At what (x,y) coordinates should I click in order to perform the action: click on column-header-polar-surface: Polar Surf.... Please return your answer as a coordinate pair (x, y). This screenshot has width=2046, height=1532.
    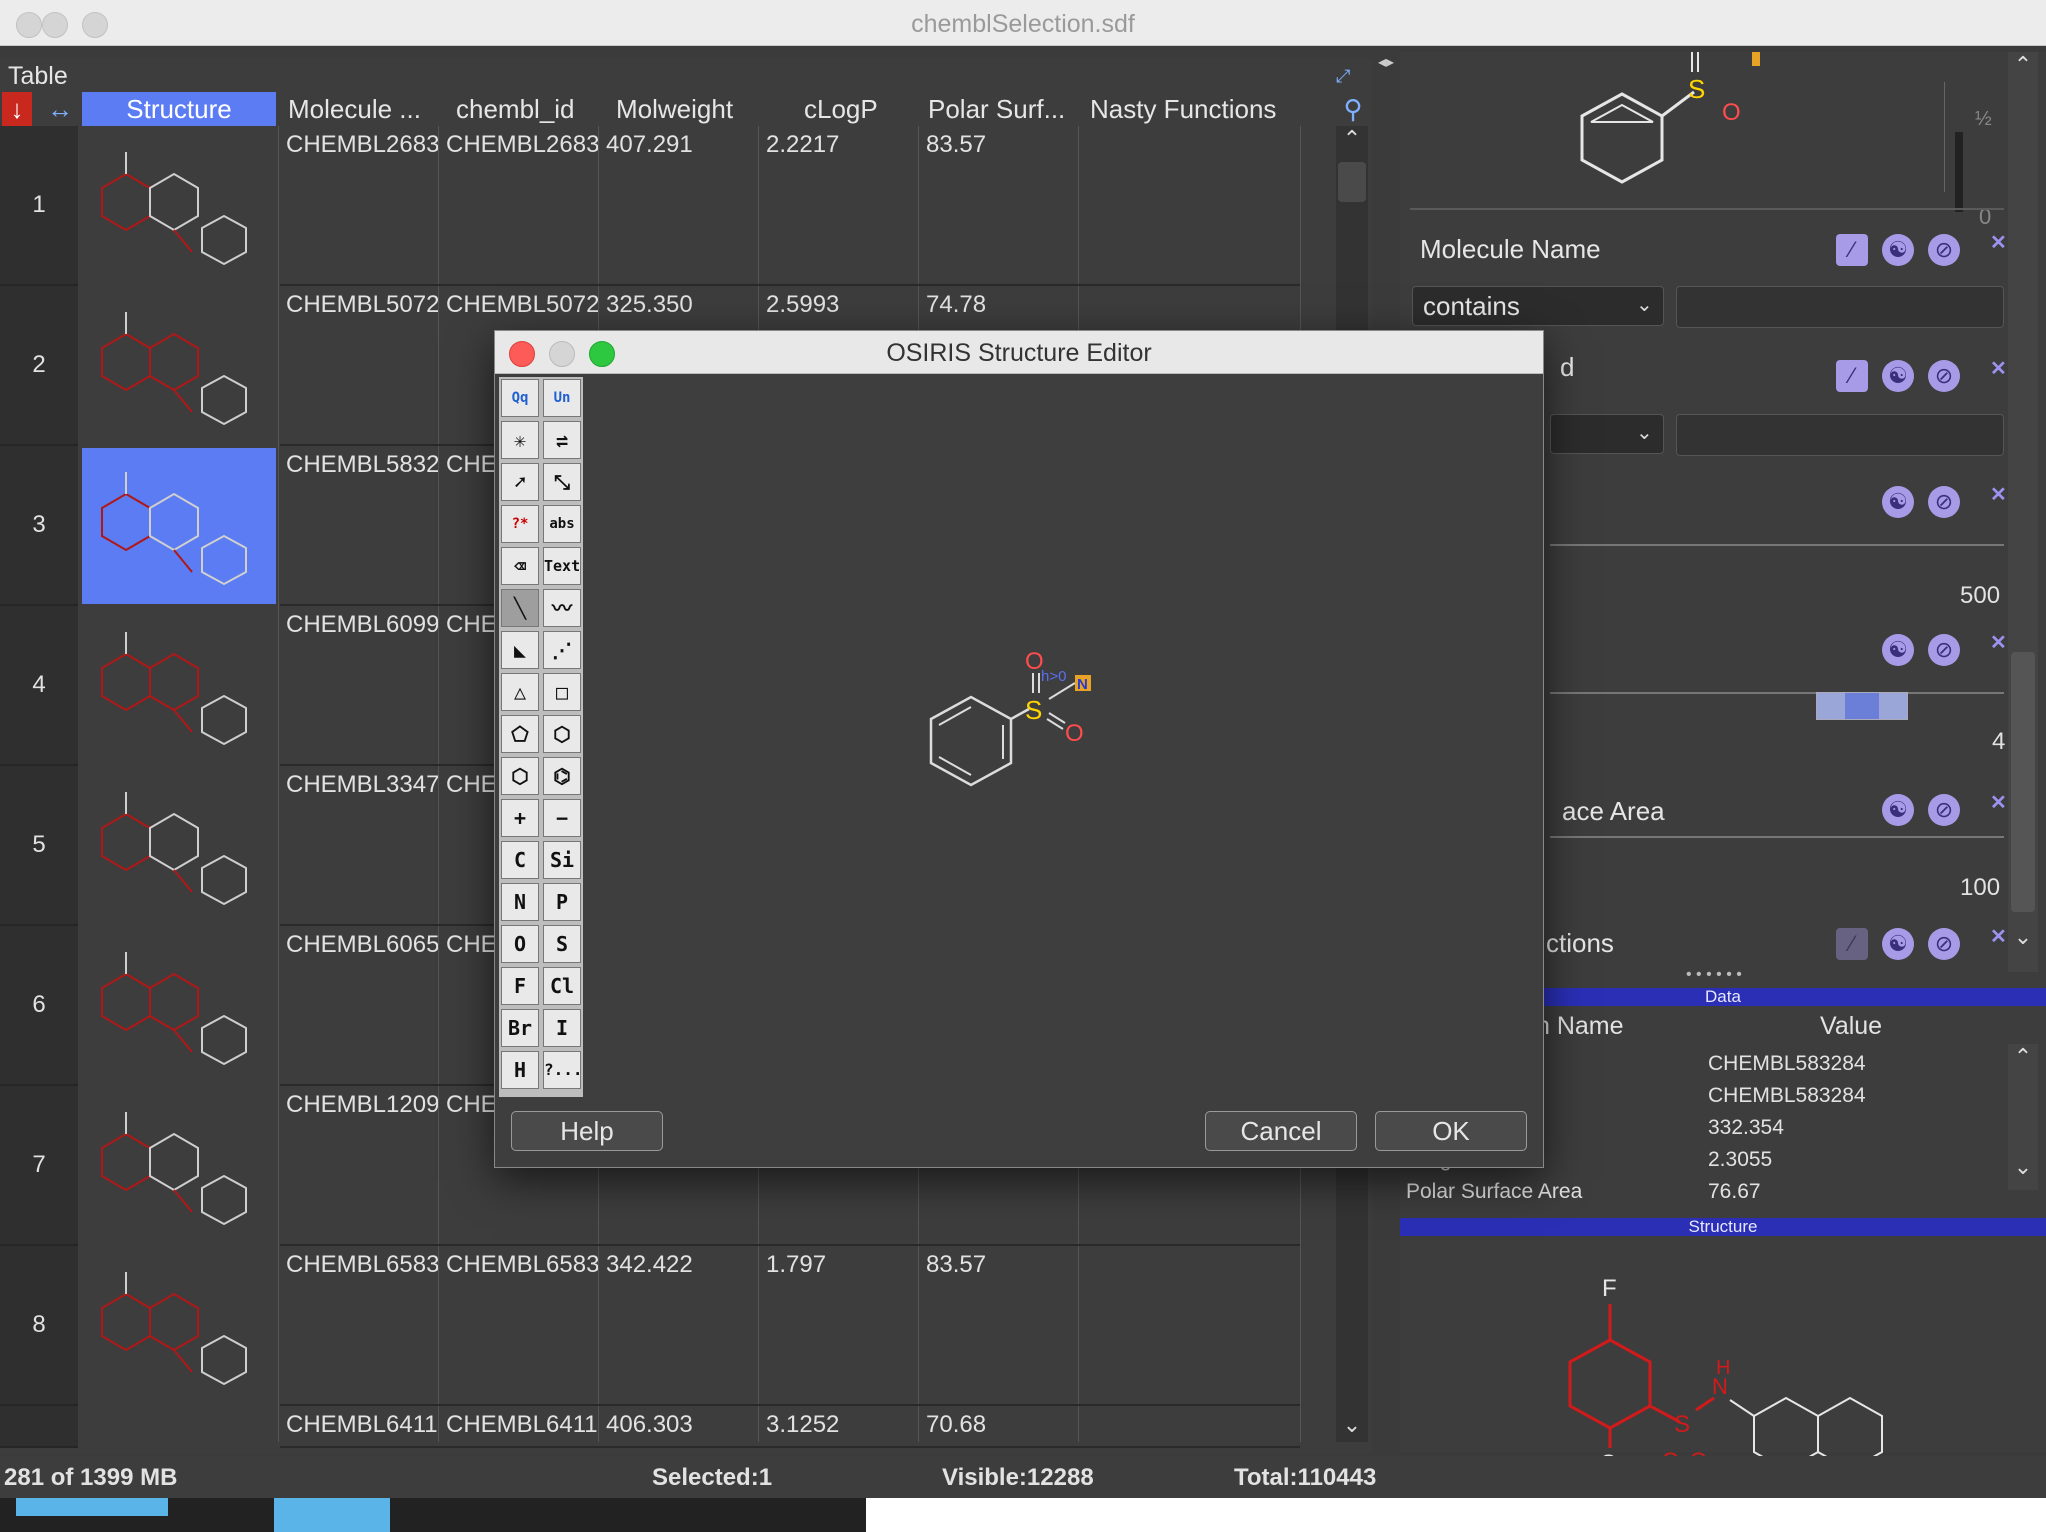
    Looking at the image, I should click on (1003, 109).